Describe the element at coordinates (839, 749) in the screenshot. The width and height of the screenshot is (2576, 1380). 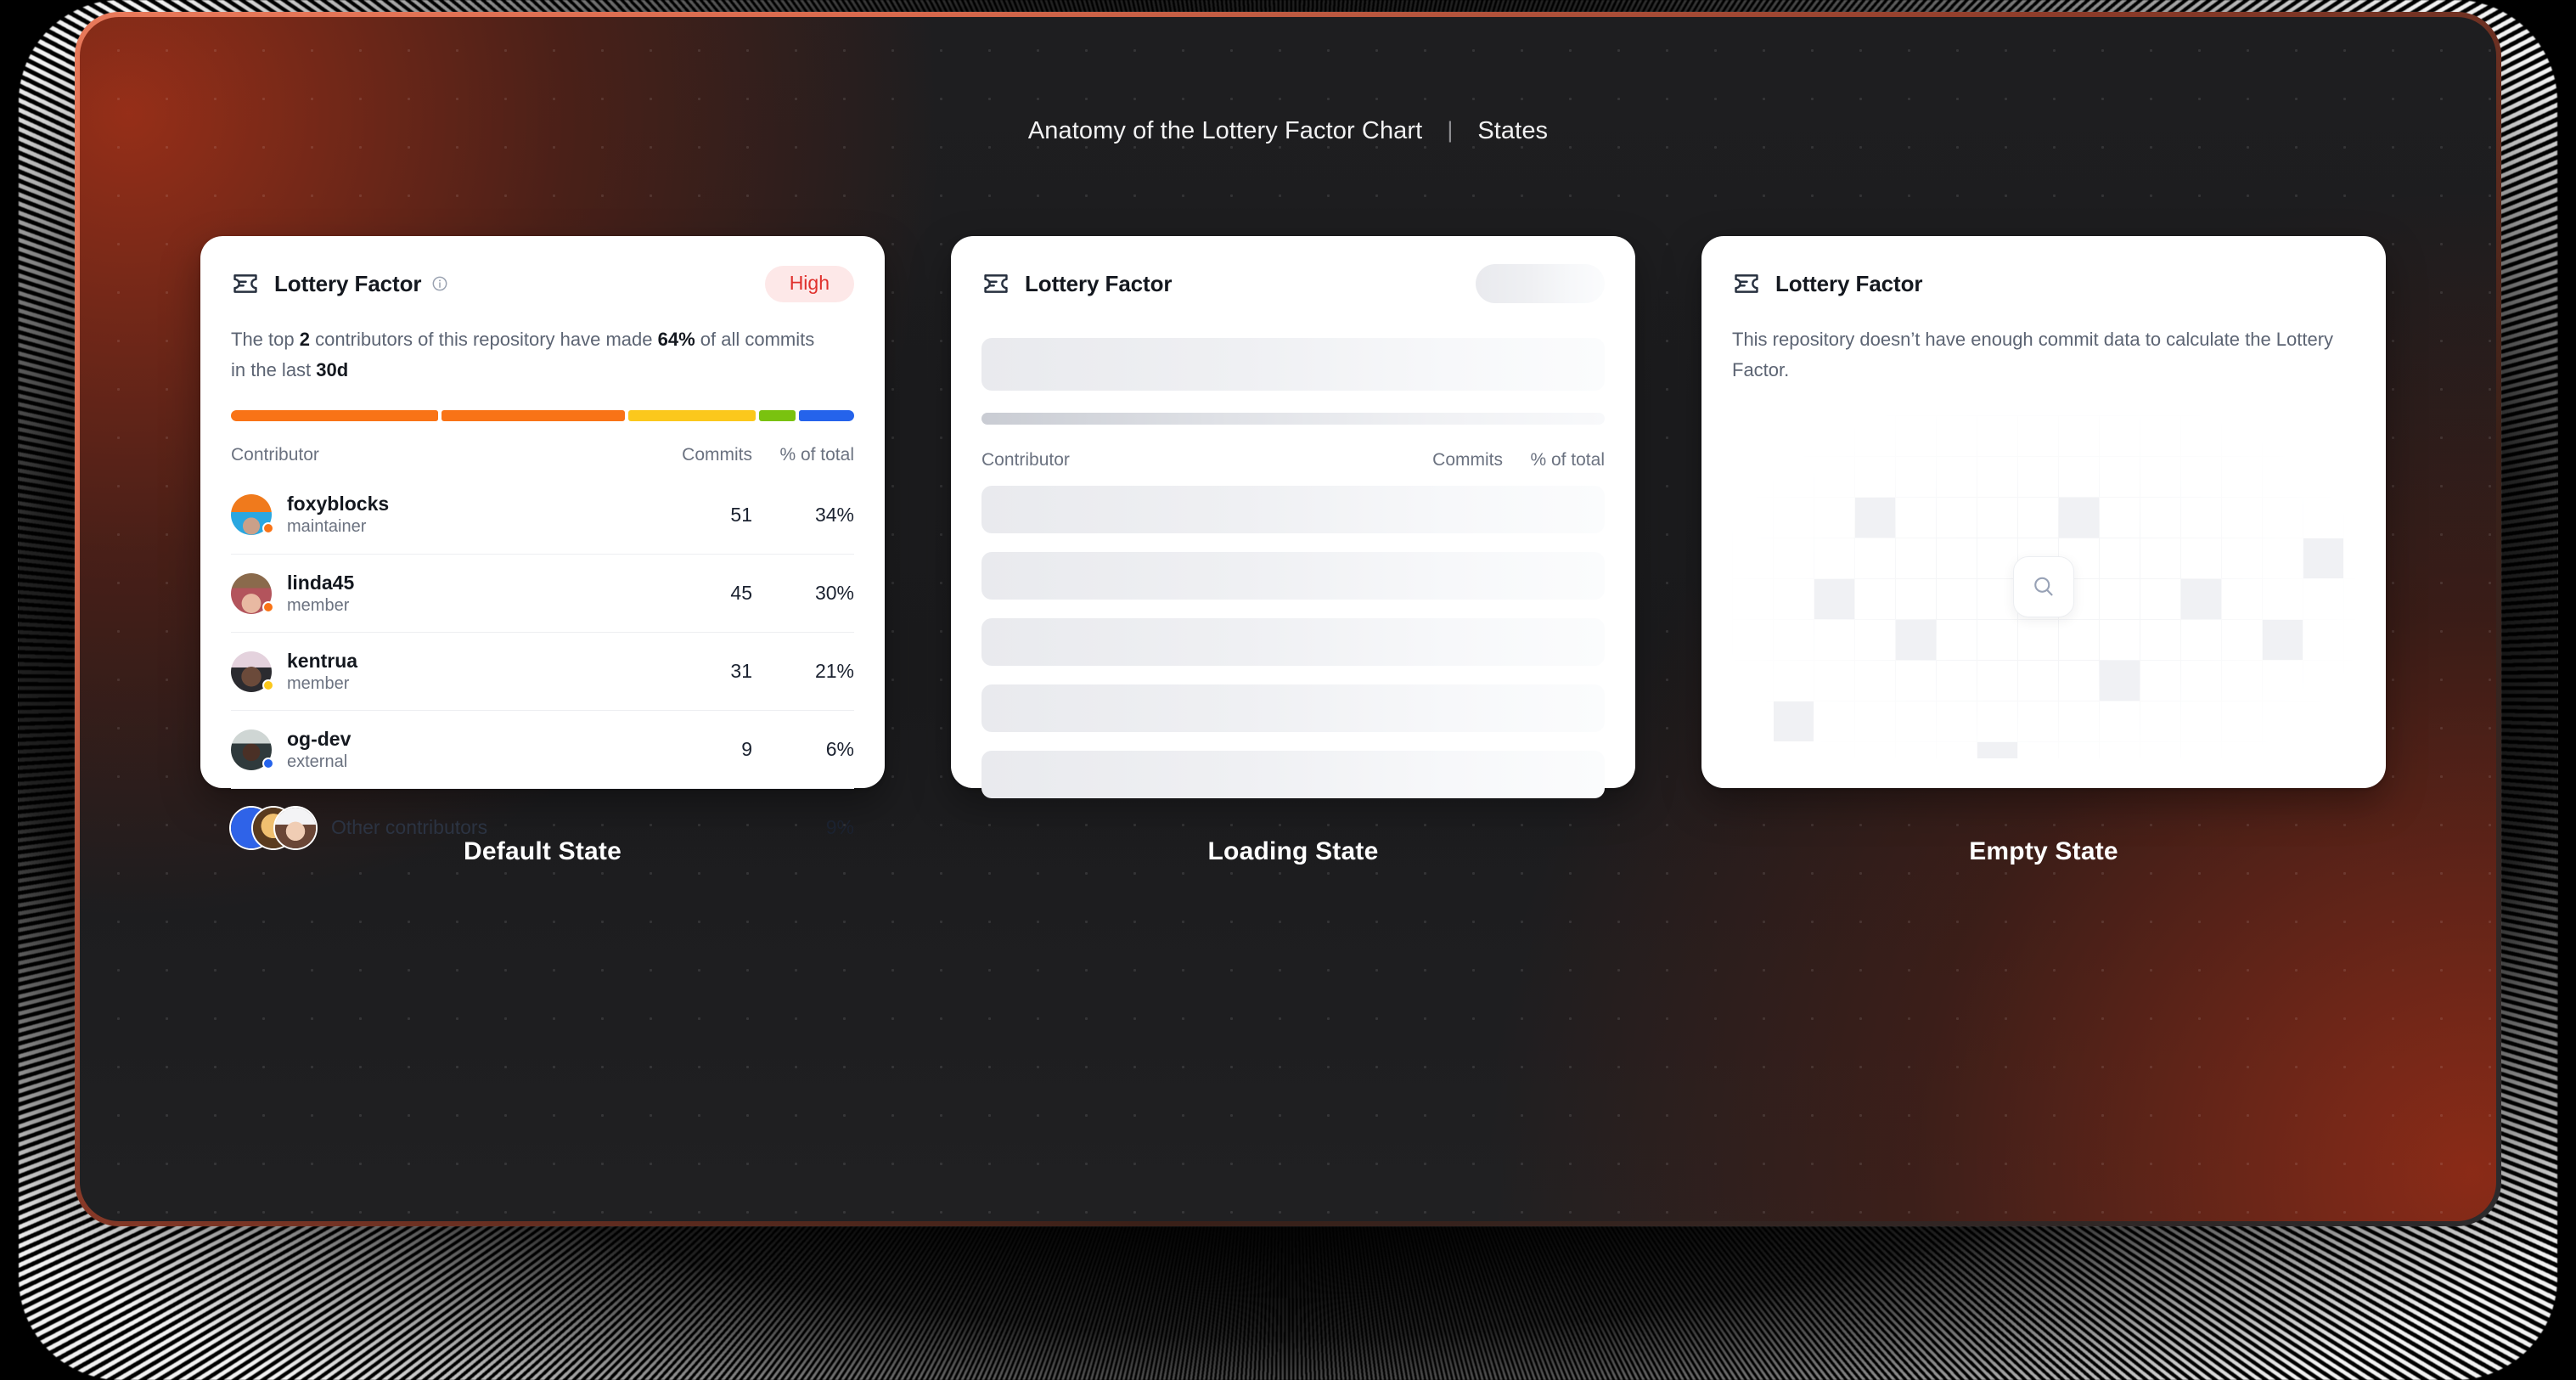
I see `percent-cell: 6%` at that location.